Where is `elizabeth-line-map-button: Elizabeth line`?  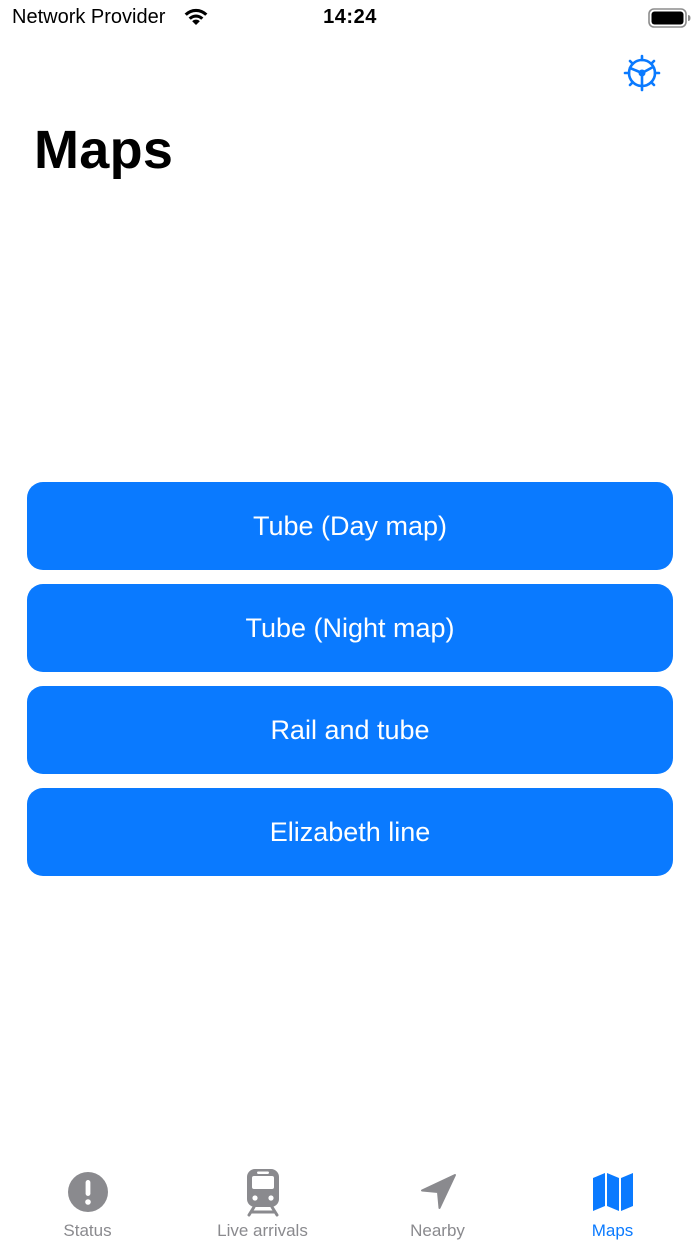 elizabeth-line-map-button: Elizabeth line is located at coordinates (350, 832).